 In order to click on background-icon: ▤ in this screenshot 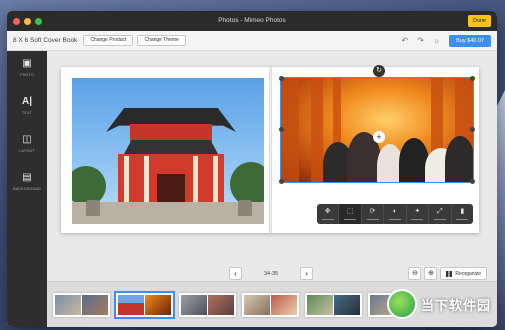, I will do `click(27, 177)`.